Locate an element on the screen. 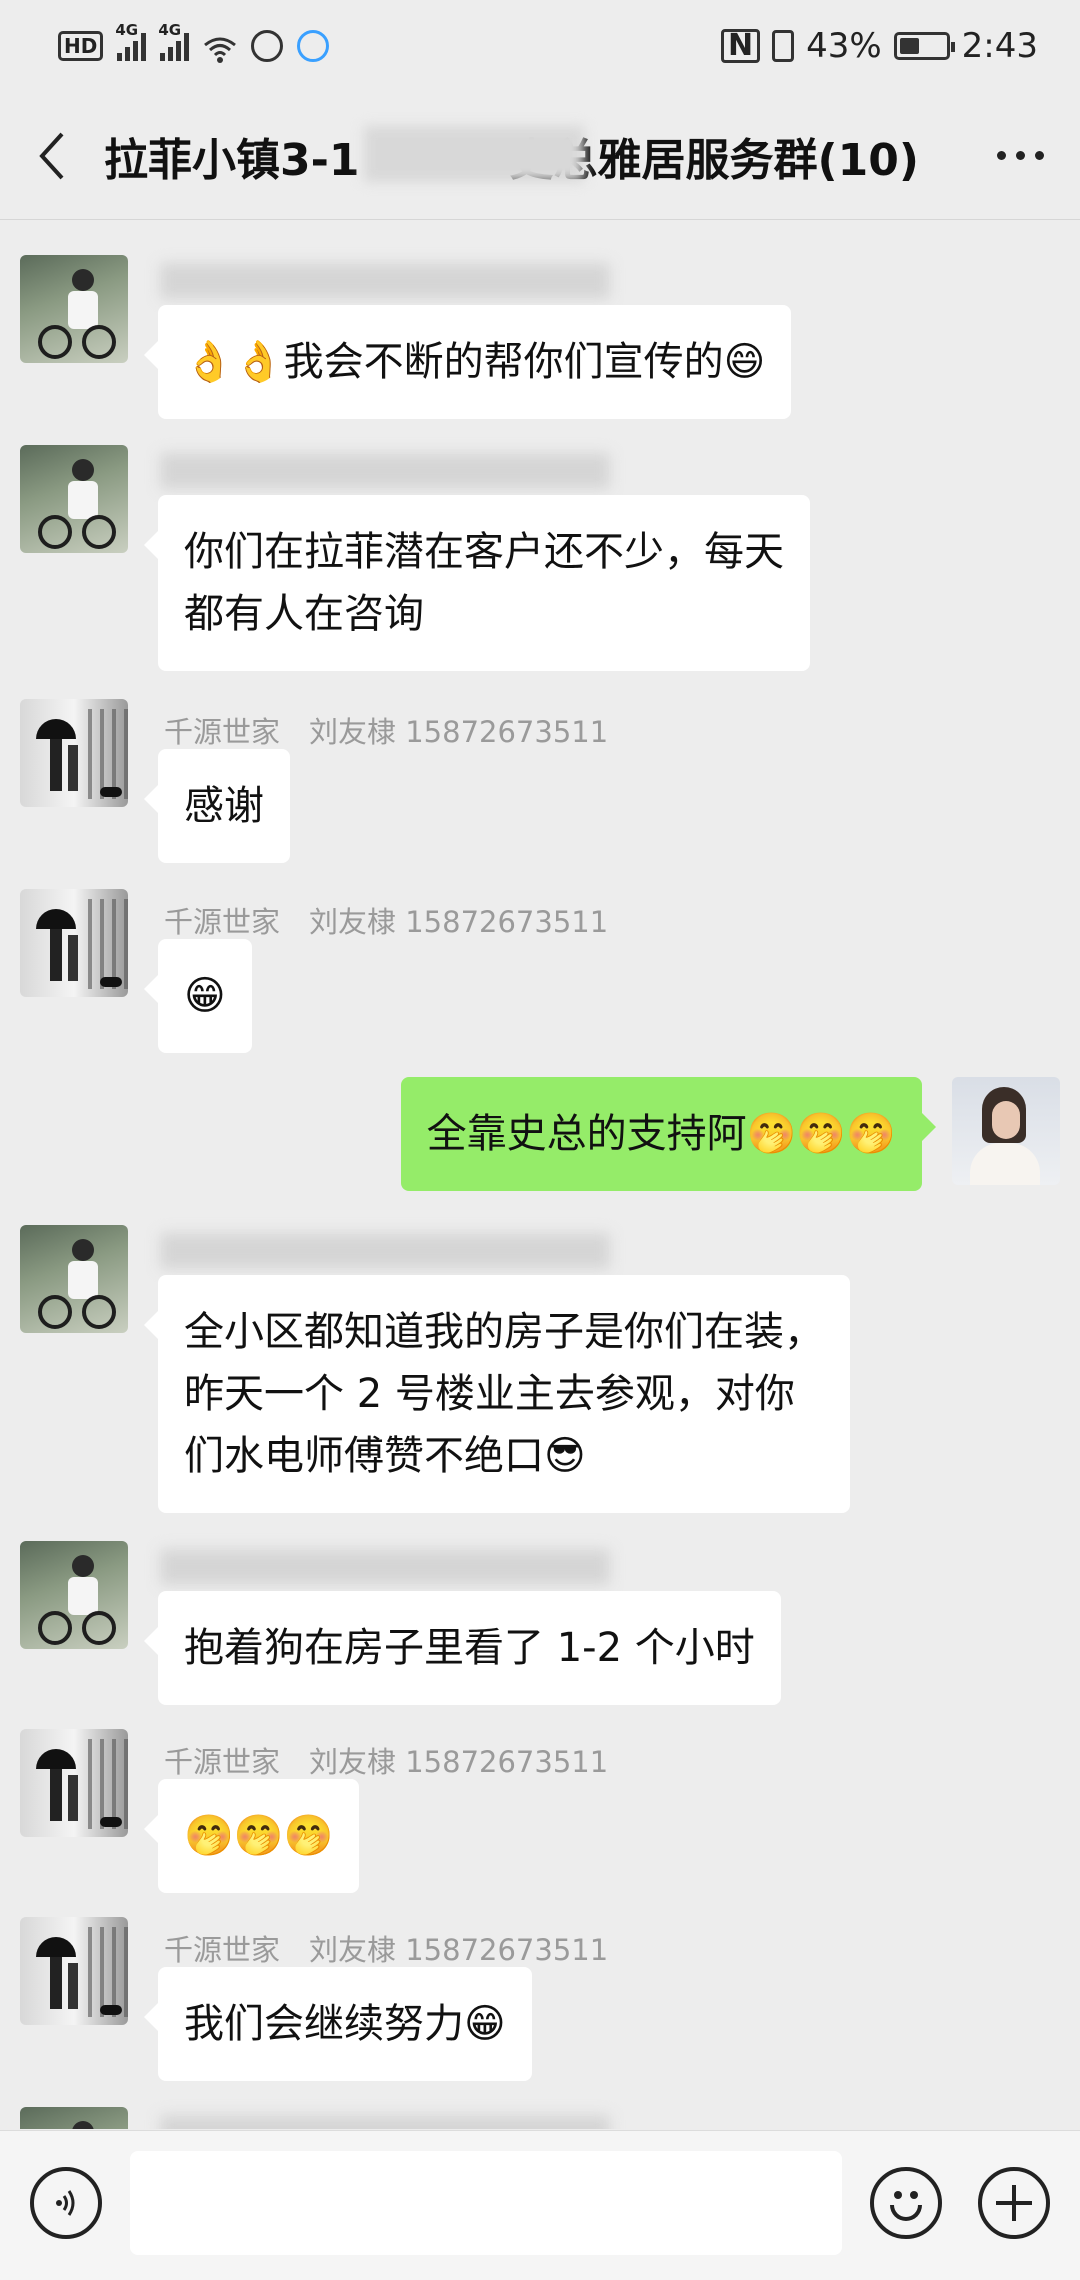 Image resolution: width=1080 pixels, height=2280 pixels. title-blur is located at coordinates (474, 153).